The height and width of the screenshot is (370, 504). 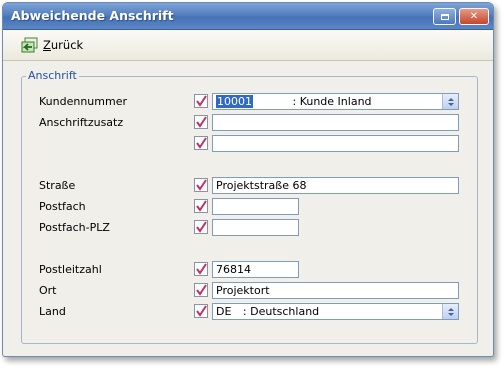 I want to click on postfach-label: Postfach, so click(x=62, y=206).